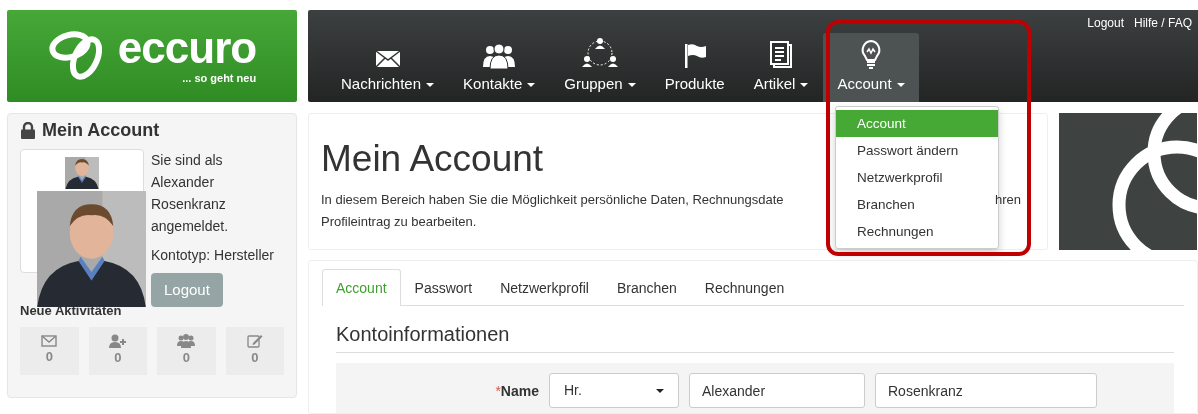 The image size is (1198, 414). I want to click on login-text: Sie sind als Alexander Rosenkranz angemeldet., so click(190, 193).